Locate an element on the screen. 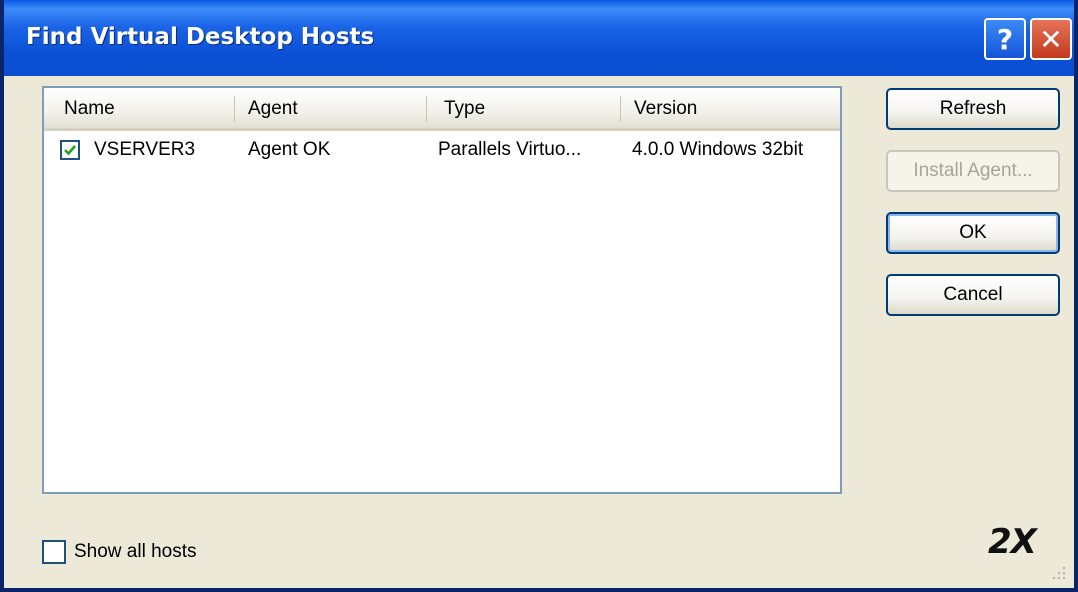  host-checkbox is located at coordinates (70, 150).